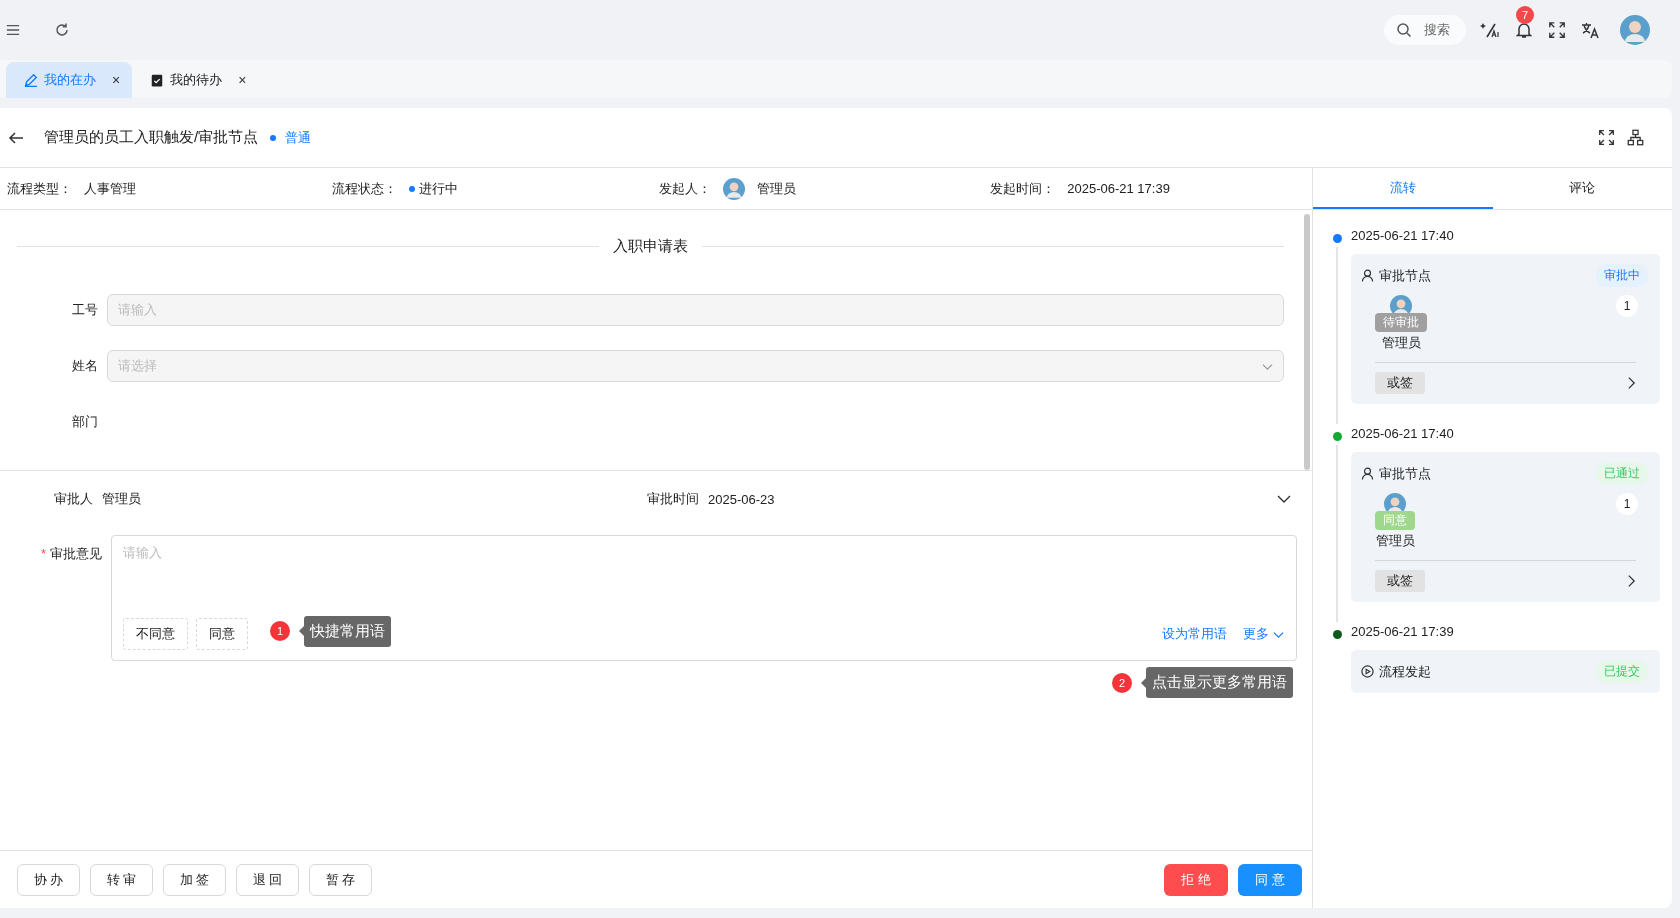 The width and height of the screenshot is (1680, 918). Describe the element at coordinates (121, 499) in the screenshot. I see `approver-name: 管理员` at that location.